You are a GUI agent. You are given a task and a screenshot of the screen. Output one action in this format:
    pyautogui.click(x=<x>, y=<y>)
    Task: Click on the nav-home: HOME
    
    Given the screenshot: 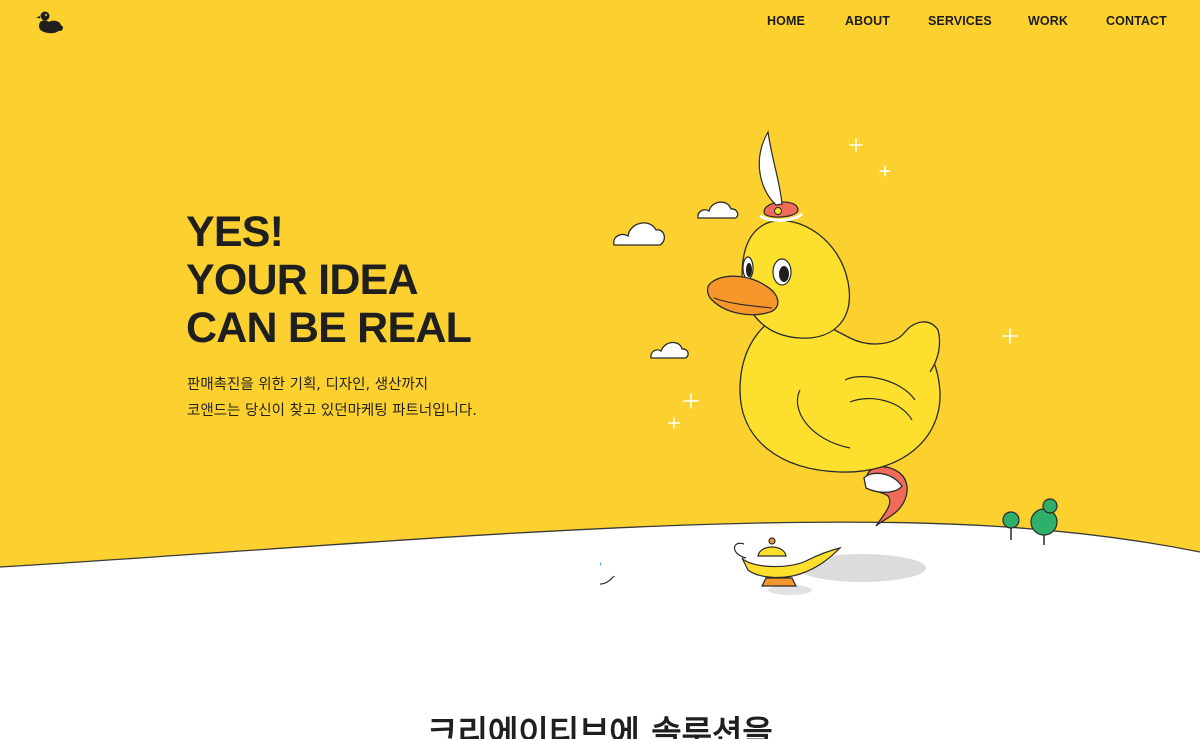 What is the action you would take?
    pyautogui.click(x=786, y=21)
    